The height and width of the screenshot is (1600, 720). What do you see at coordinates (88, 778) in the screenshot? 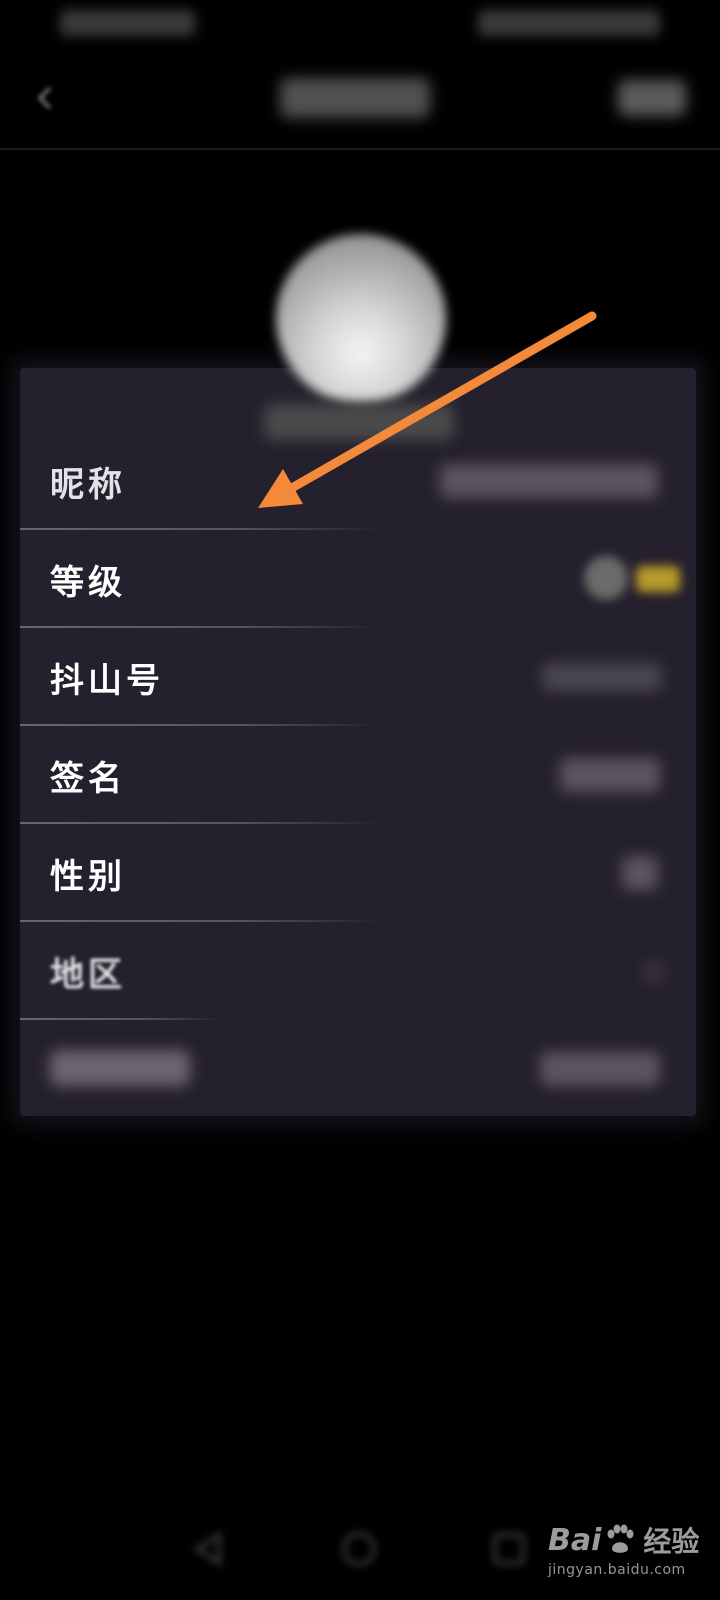
I see `row-label: 签名` at bounding box center [88, 778].